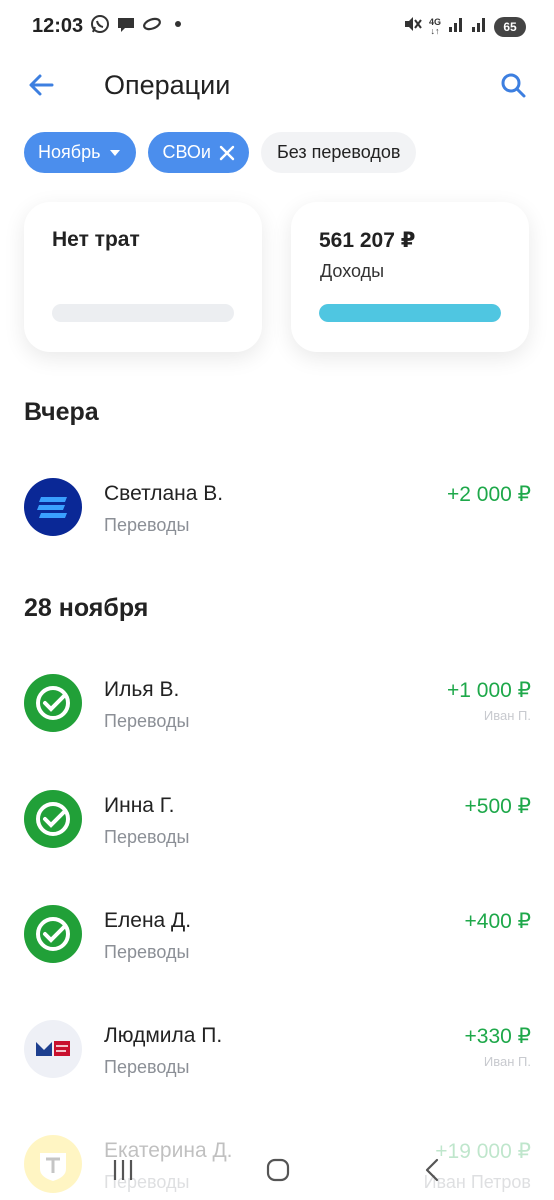  What do you see at coordinates (61, 412) in the screenshot?
I see `section-title-yesterday: Вчера` at bounding box center [61, 412].